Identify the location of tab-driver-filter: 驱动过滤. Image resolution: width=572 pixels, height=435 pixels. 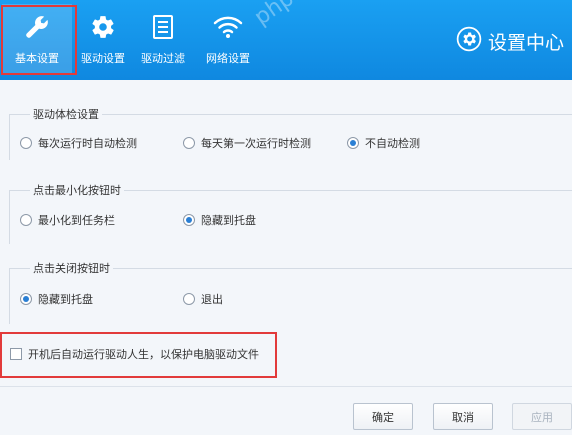
(163, 39).